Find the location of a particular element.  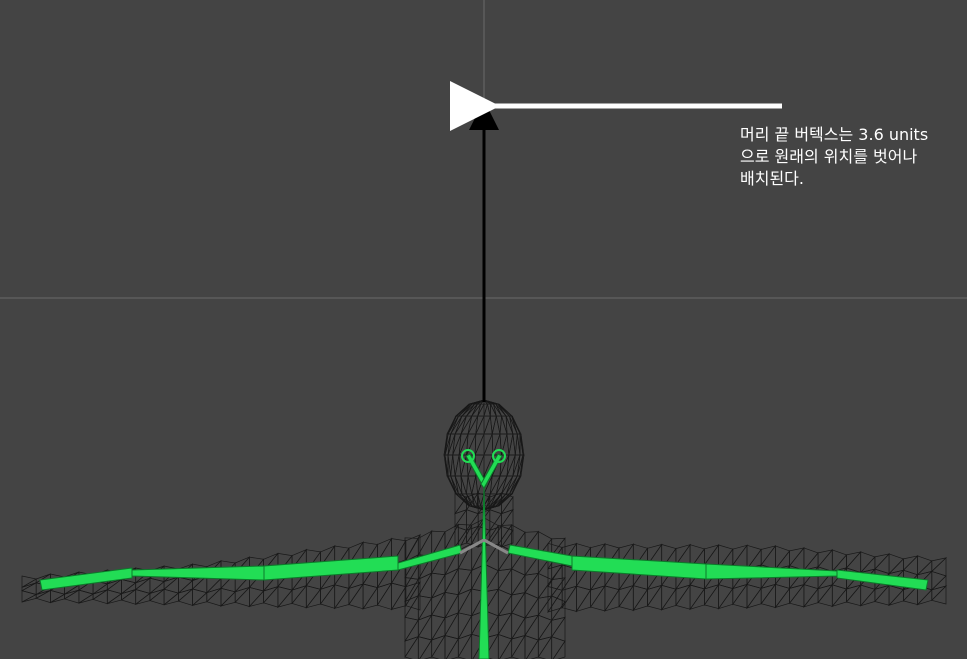

annotation-line-3: 배치된다. is located at coordinates (772, 178).